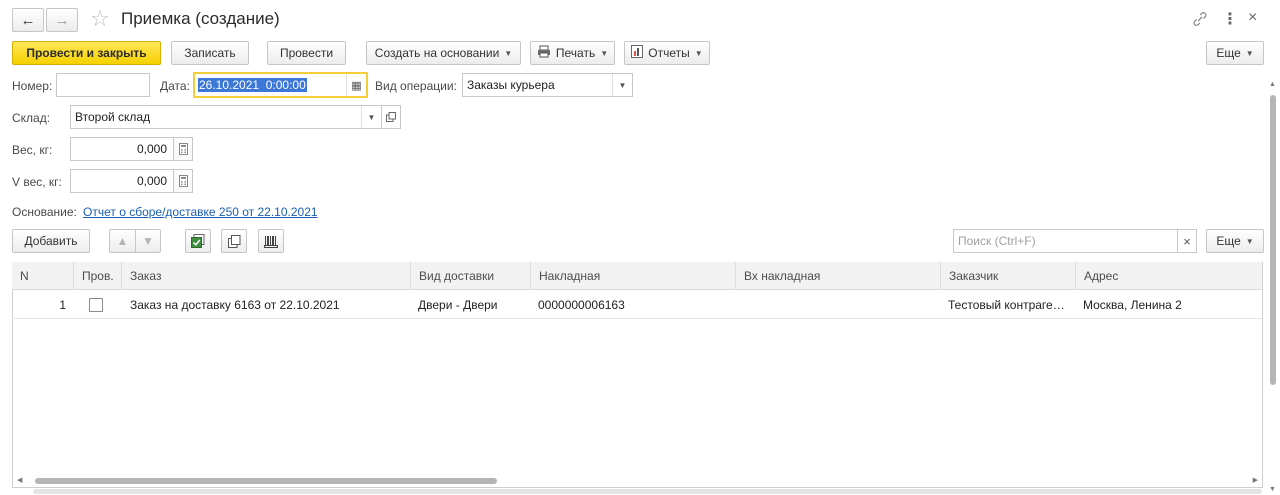  I want to click on select-all-button, so click(198, 241).